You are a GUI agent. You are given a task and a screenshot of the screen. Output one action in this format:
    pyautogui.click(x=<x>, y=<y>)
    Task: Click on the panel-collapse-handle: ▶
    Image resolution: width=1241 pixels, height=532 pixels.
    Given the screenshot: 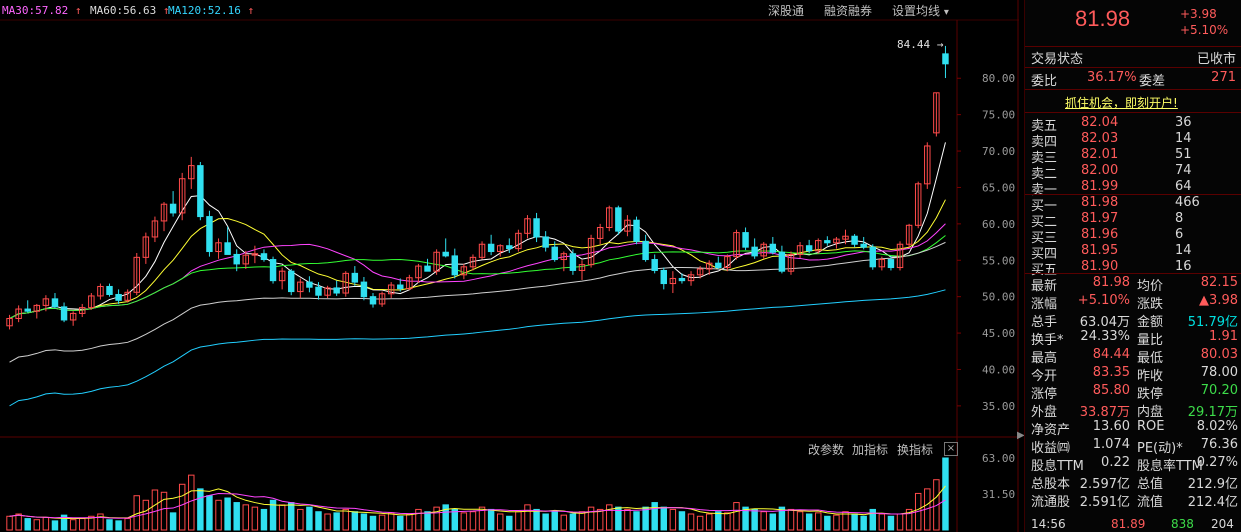 What is the action you would take?
    pyautogui.click(x=1021, y=437)
    